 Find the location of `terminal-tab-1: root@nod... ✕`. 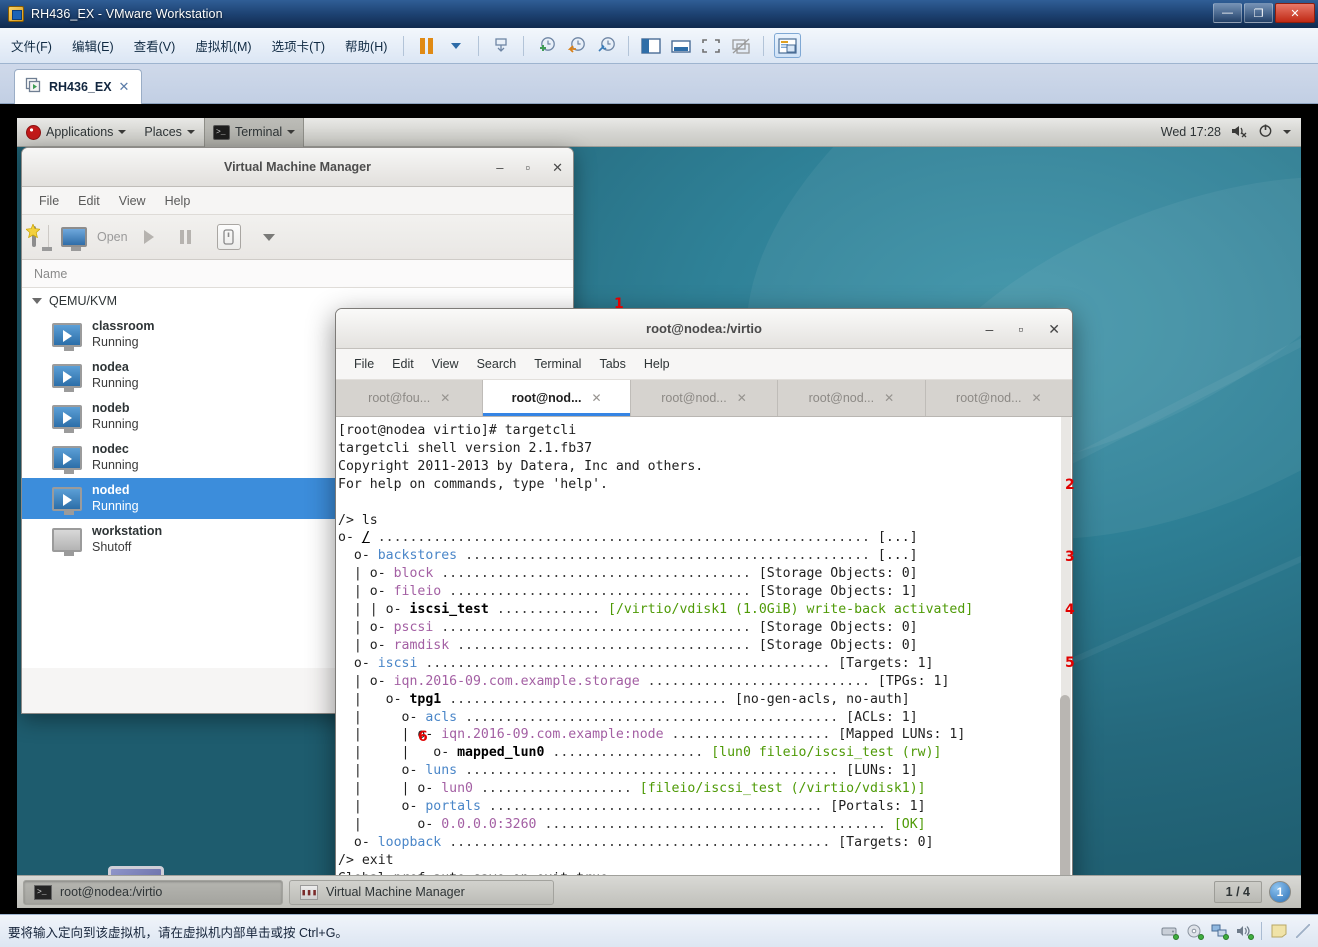

terminal-tab-1: root@nod... ✕ is located at coordinates (557, 398).